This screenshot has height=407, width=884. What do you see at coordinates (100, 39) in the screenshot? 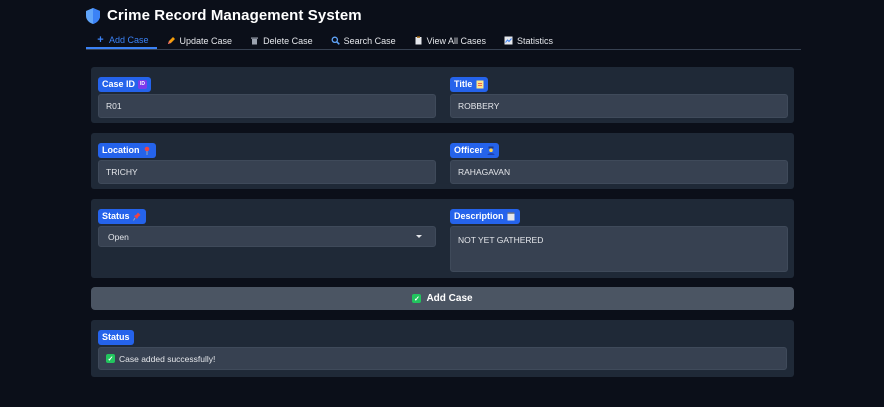
I see `plus-icon: +` at bounding box center [100, 39].